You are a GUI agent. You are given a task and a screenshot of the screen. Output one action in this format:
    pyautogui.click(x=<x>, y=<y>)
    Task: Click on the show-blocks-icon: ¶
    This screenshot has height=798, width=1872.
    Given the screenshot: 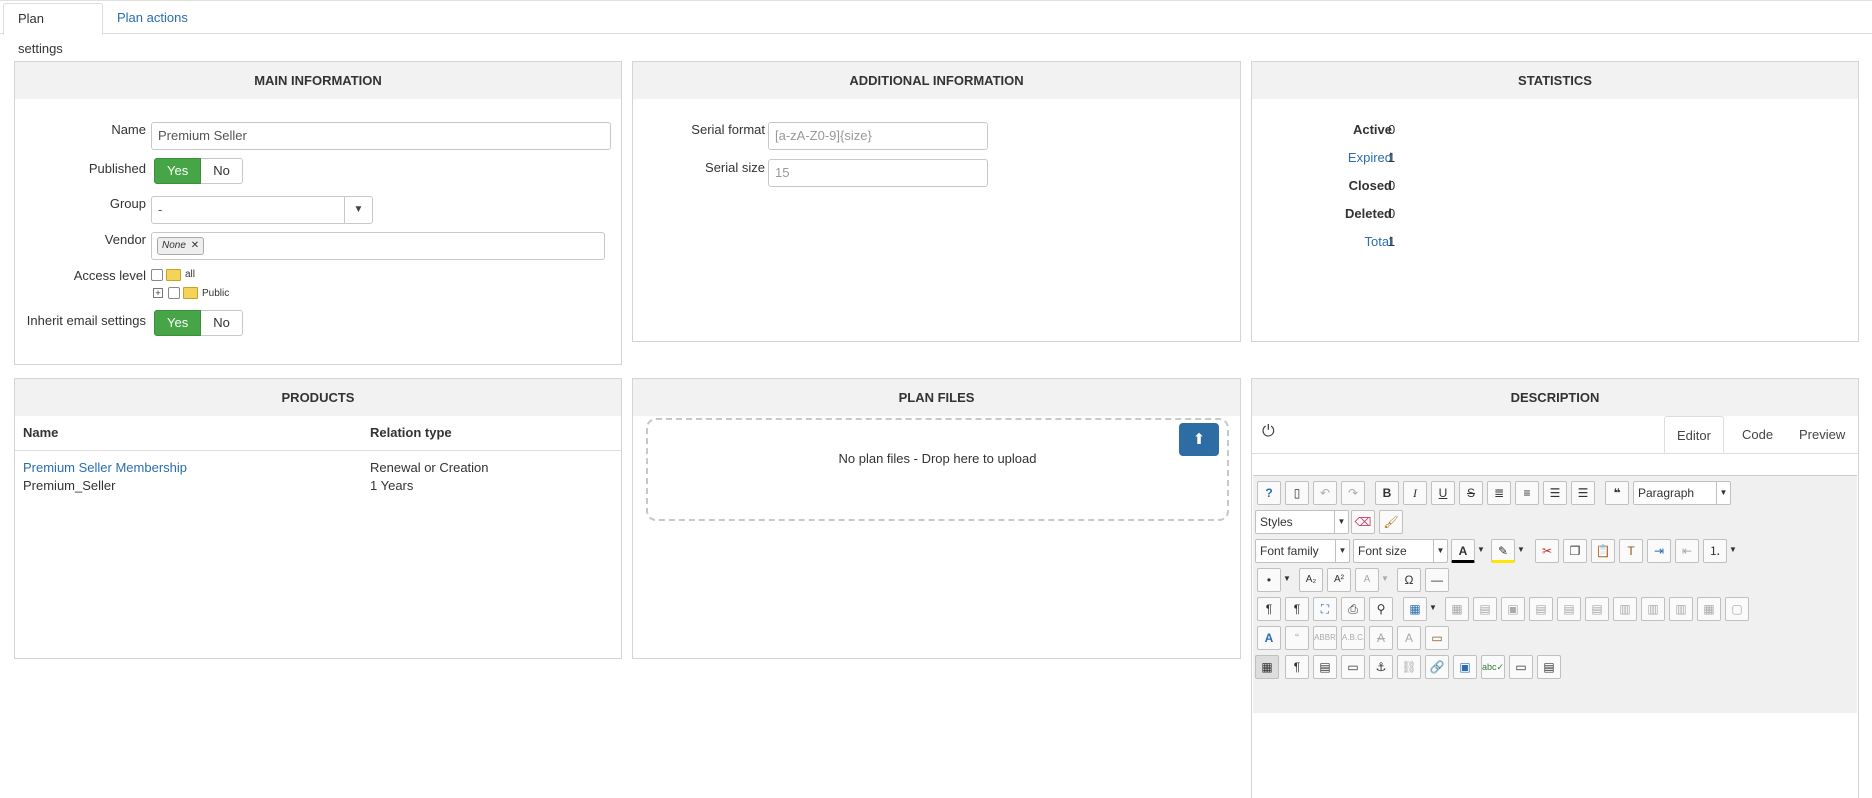 What is the action you would take?
    pyautogui.click(x=1297, y=667)
    